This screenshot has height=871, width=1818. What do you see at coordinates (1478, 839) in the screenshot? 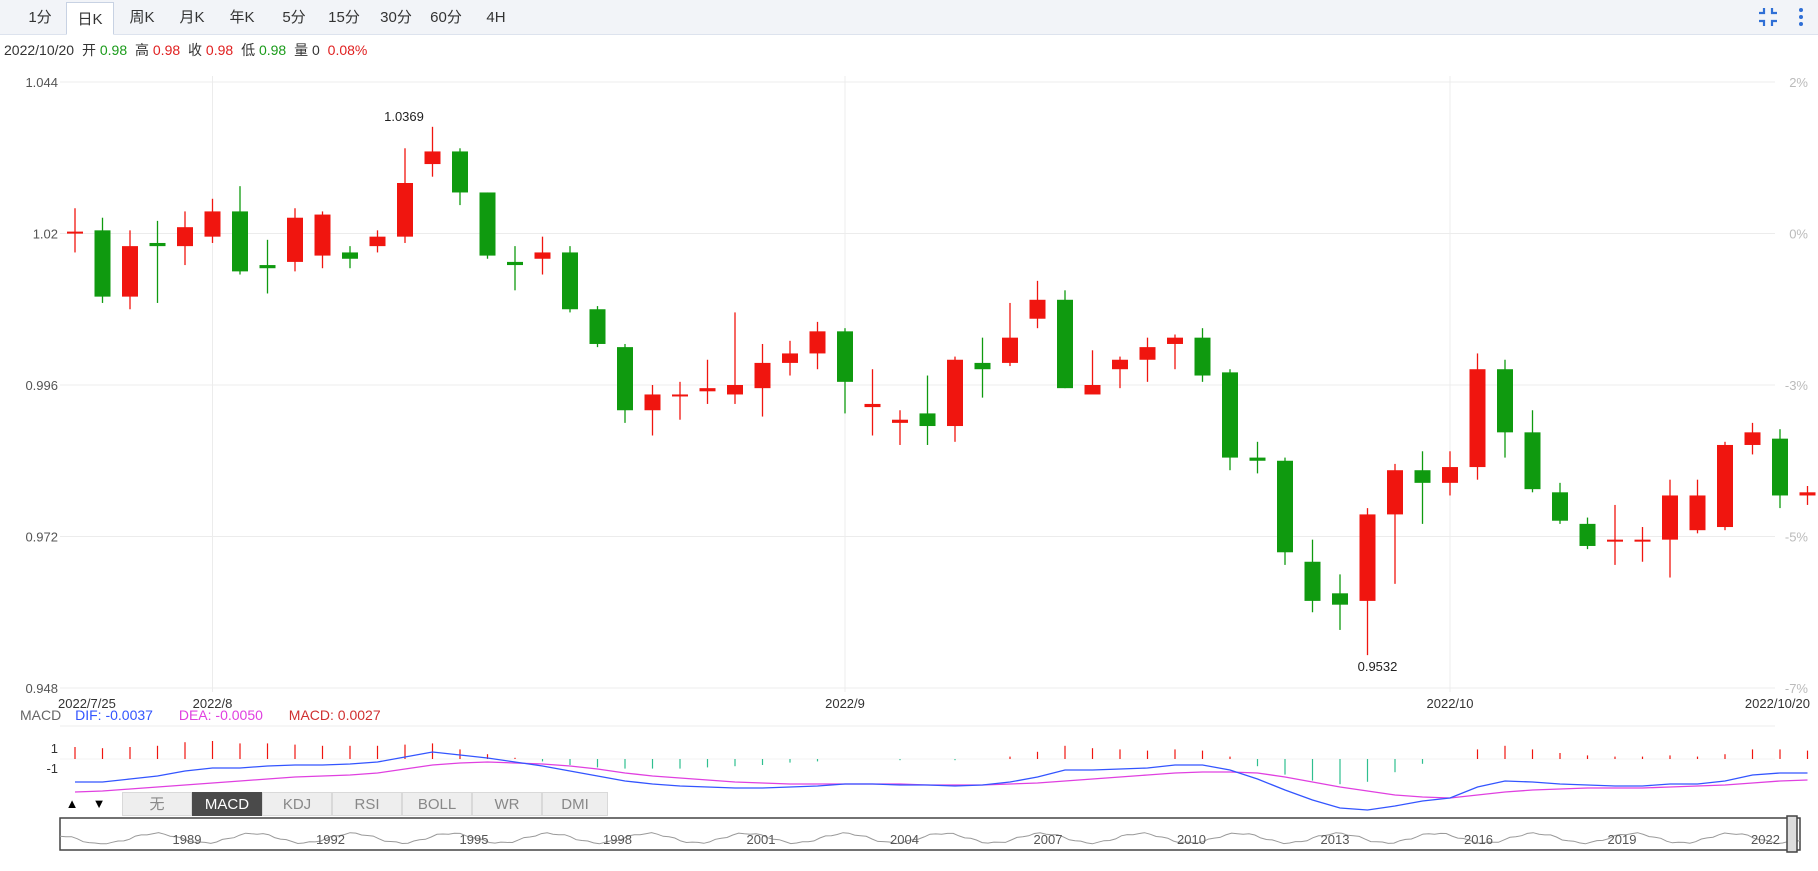
I see `navigator-year-label: 2016` at bounding box center [1478, 839].